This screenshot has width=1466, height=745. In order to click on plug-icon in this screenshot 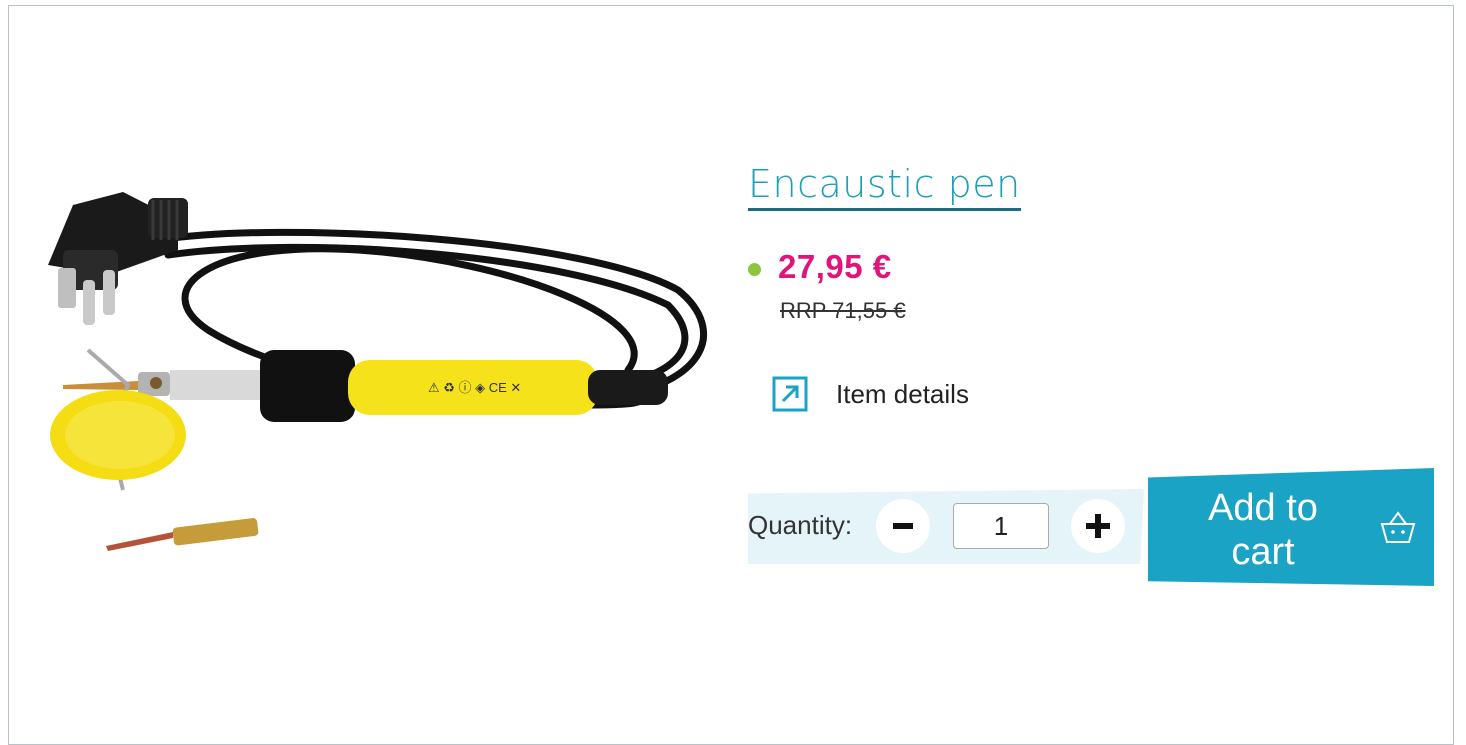, I will do `click(118, 258)`.